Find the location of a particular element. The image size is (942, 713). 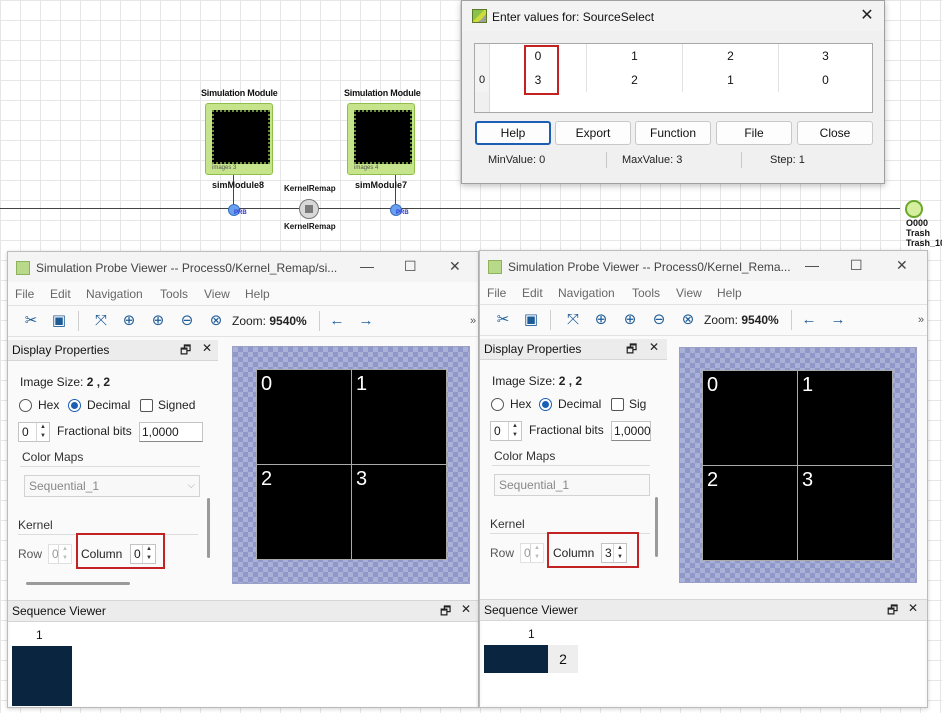

grid-col-header: 3 is located at coordinates (825, 56).